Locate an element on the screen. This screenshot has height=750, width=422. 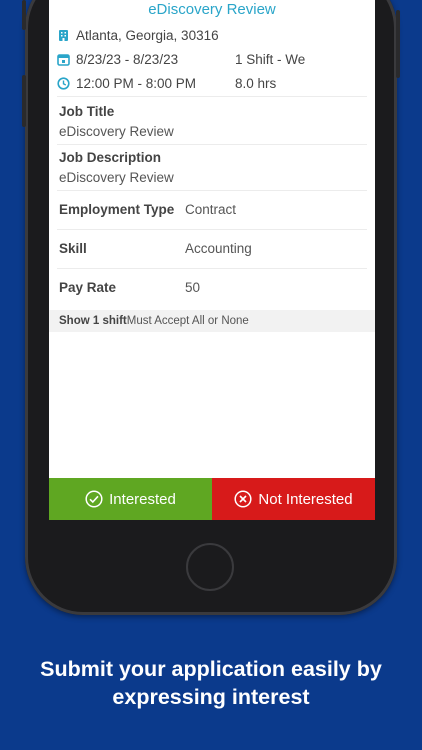
job-title-label: Job Title is located at coordinates (87, 111).